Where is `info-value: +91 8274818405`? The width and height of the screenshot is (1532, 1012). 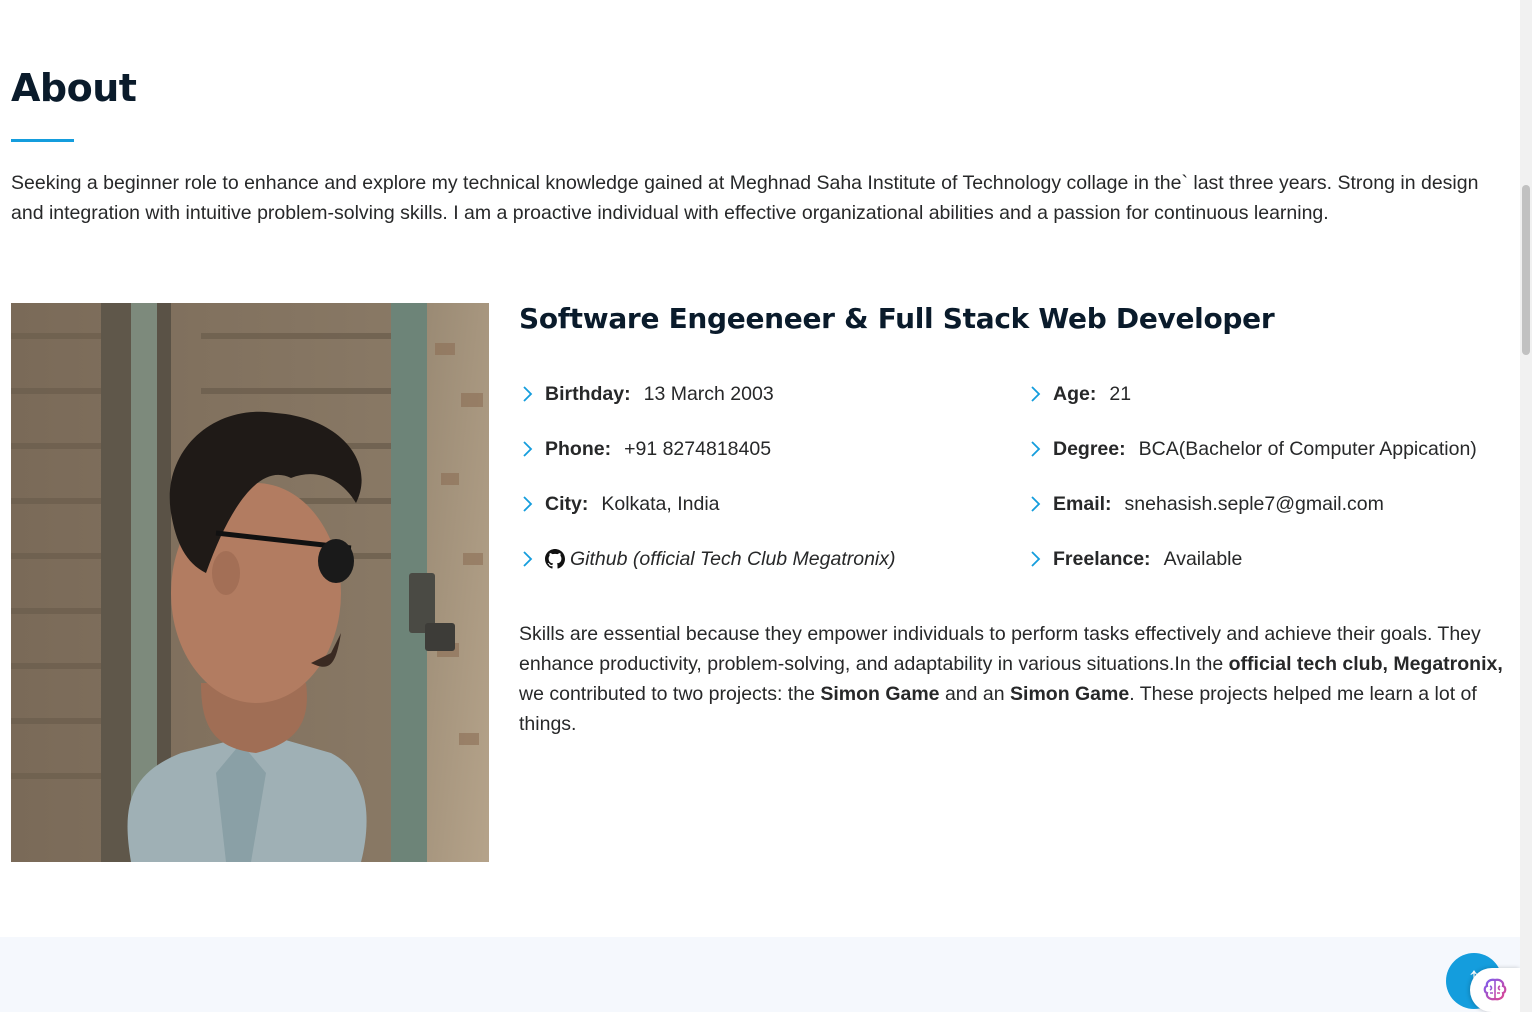
info-value: +91 8274818405 is located at coordinates (698, 448).